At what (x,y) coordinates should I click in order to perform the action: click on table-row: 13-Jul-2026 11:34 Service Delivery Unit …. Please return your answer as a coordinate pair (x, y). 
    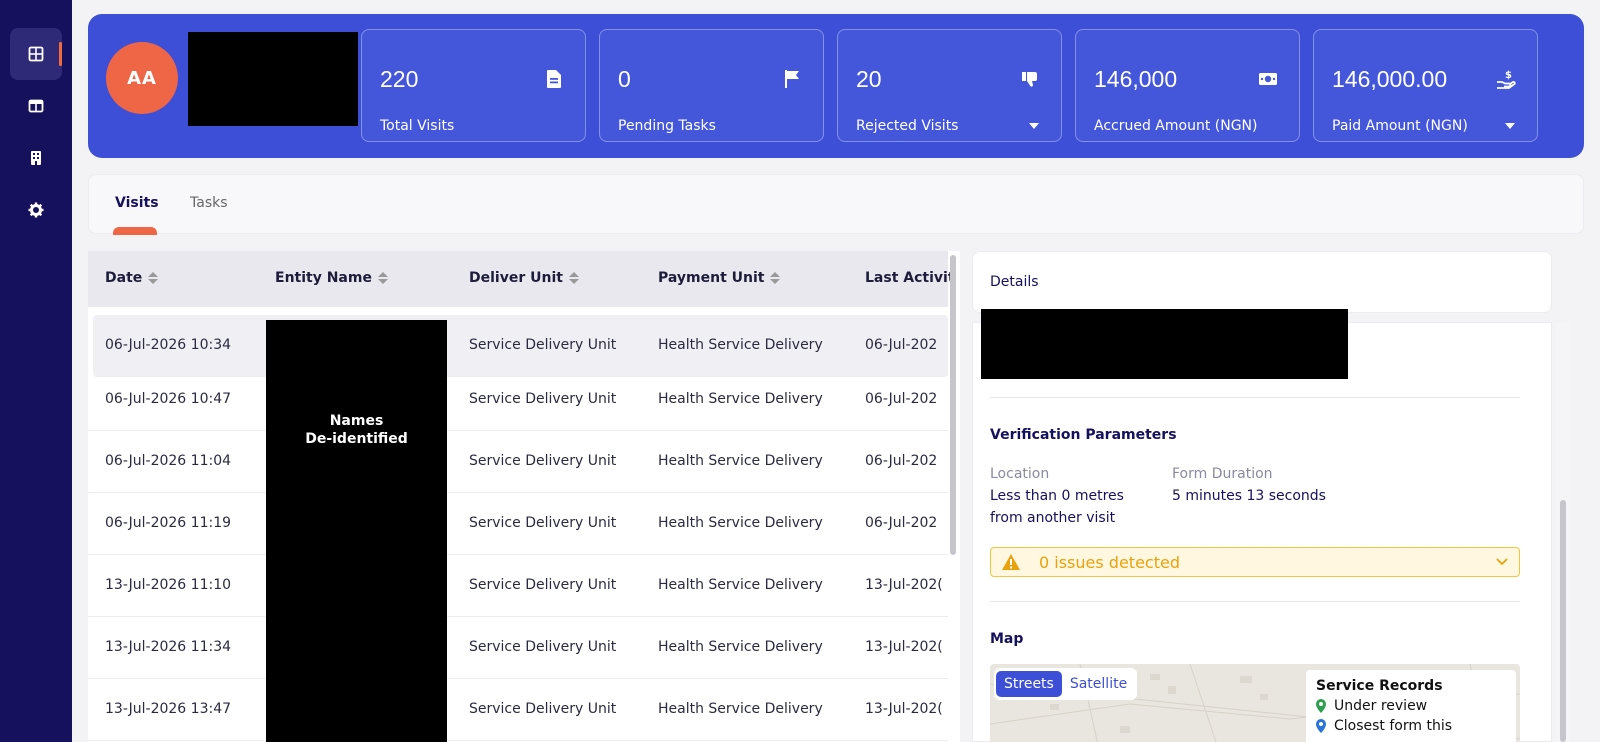
    Looking at the image, I should click on (518, 648).